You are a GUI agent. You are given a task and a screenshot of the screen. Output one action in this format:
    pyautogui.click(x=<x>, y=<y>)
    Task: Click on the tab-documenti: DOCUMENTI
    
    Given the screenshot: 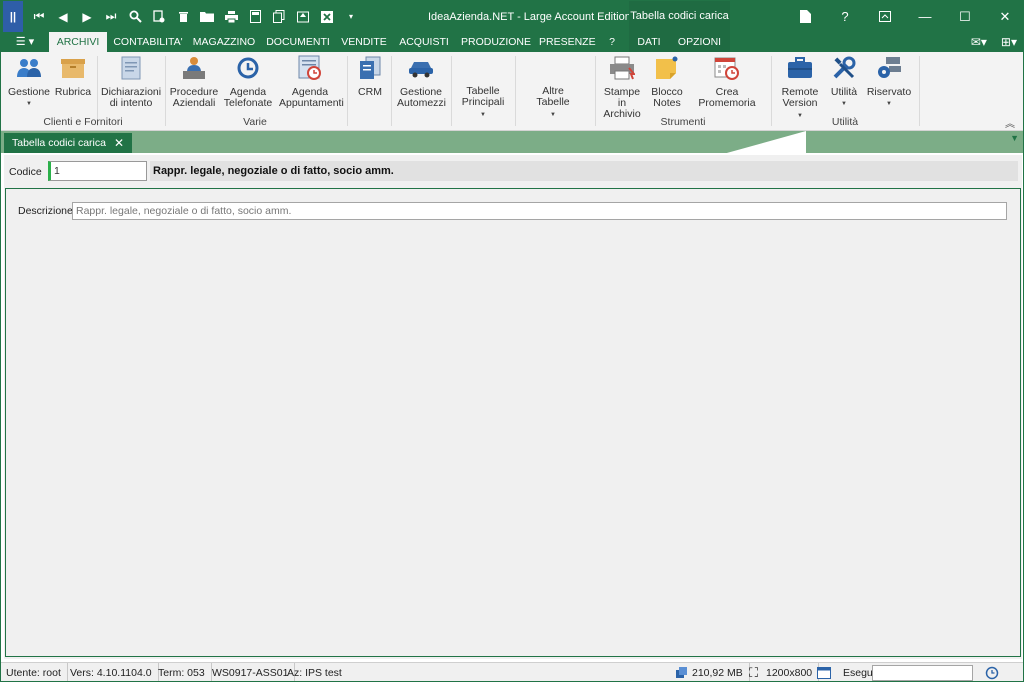 What is the action you would take?
    pyautogui.click(x=298, y=42)
    